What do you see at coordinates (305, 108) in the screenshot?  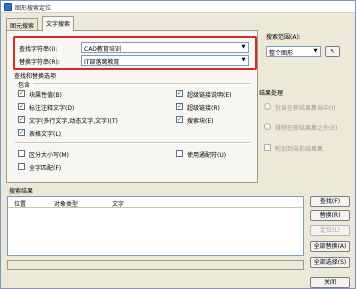 I see `radio-label: 包含在新结果集当中(I)` at bounding box center [305, 108].